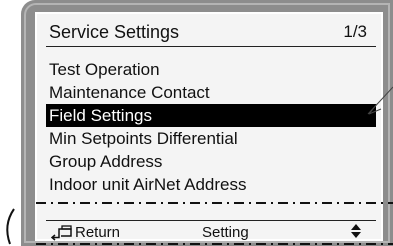  I want to click on callout-arrowhead, so click(375, 109).